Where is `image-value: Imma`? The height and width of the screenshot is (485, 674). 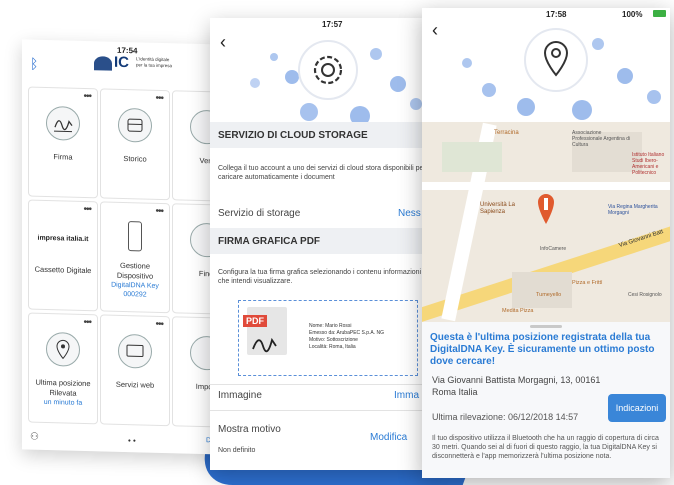 image-value: Imma is located at coordinates (406, 395).